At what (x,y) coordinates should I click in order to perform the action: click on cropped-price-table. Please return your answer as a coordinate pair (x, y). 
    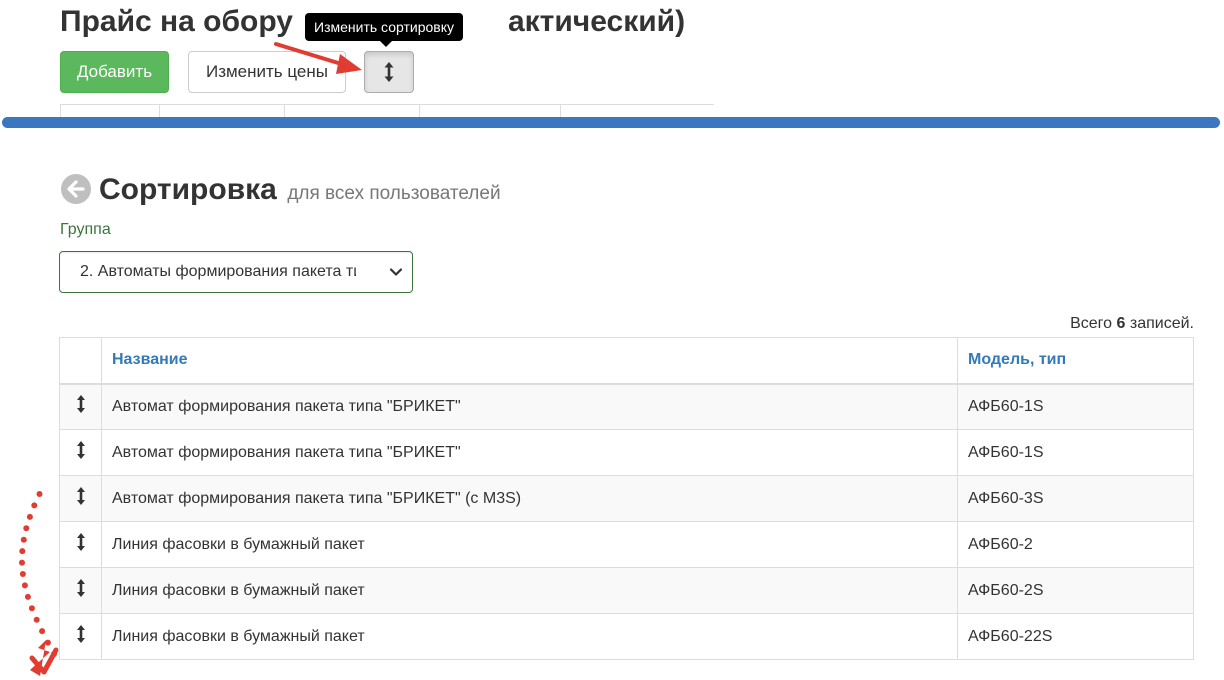
    Looking at the image, I should click on (387, 111).